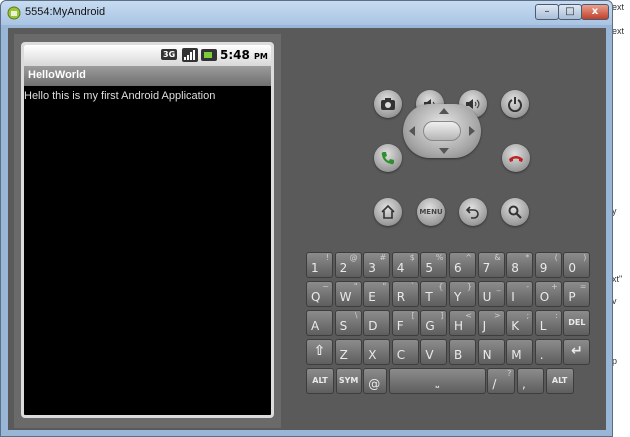  What do you see at coordinates (572, 268) in the screenshot?
I see `key-main-label: 0` at bounding box center [572, 268].